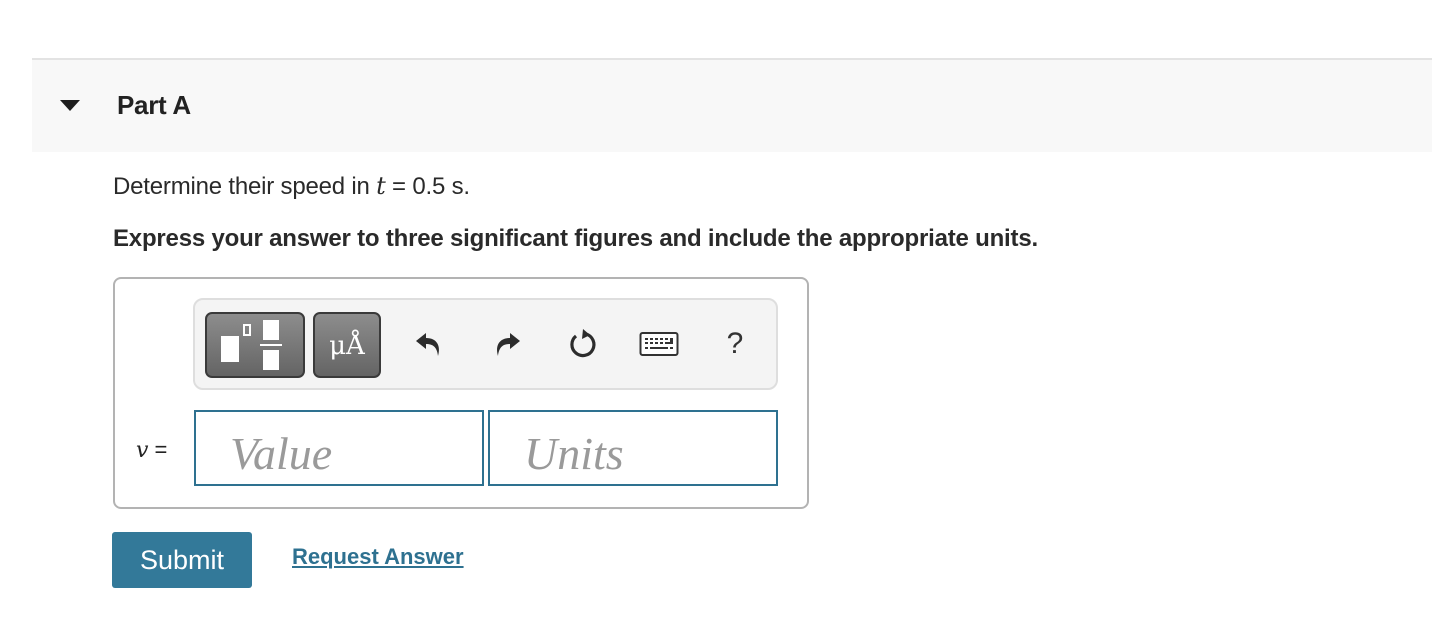 Image resolution: width=1432 pixels, height=644 pixels. What do you see at coordinates (230, 349) in the screenshot?
I see `templates-icon` at bounding box center [230, 349].